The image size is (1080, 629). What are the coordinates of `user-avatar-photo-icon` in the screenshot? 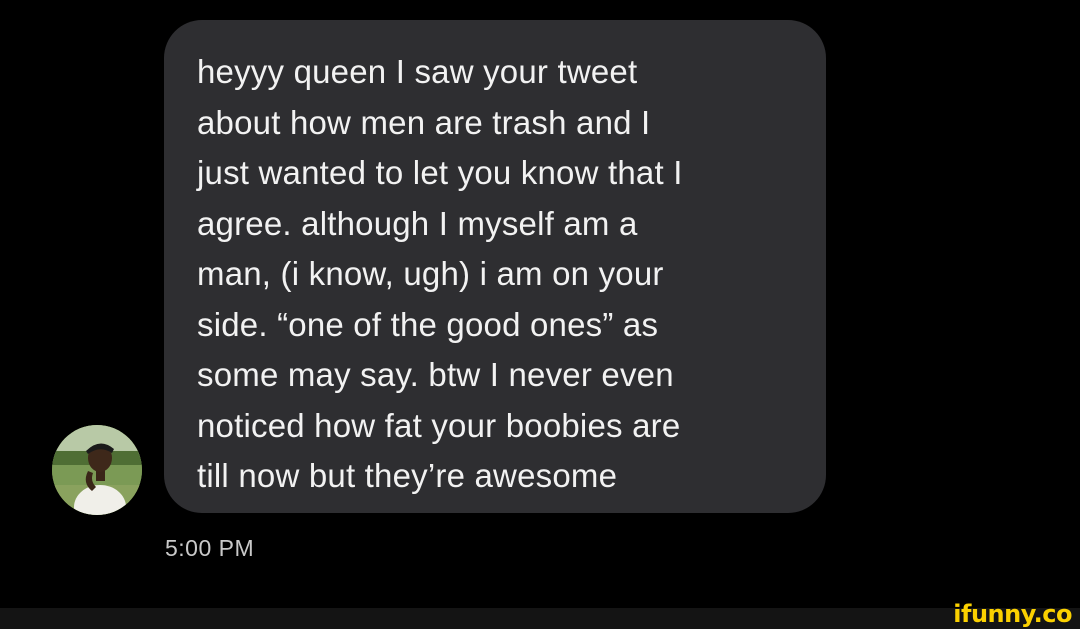 It's located at (97, 470).